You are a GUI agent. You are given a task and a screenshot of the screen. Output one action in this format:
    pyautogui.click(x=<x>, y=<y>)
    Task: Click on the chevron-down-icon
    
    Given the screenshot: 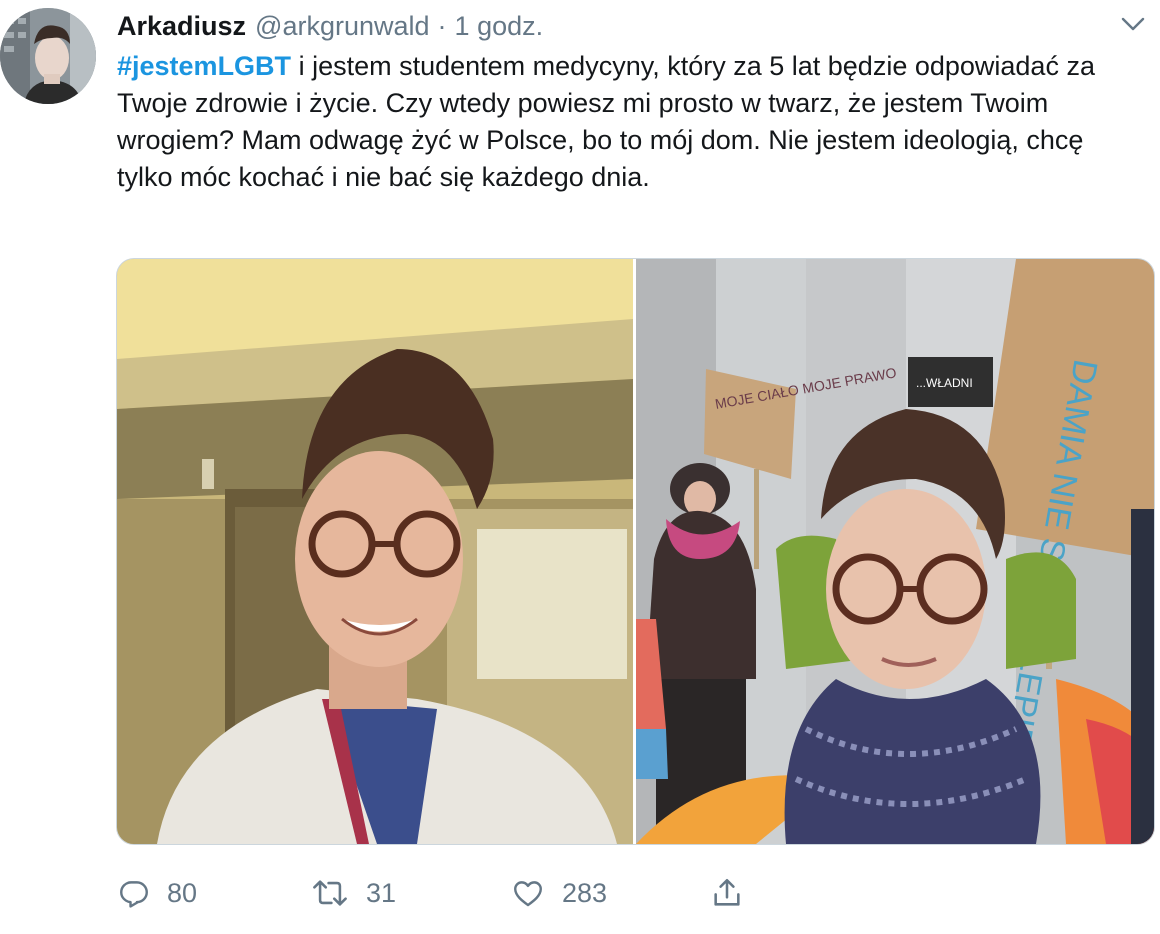 What is the action you would take?
    pyautogui.click(x=1133, y=24)
    